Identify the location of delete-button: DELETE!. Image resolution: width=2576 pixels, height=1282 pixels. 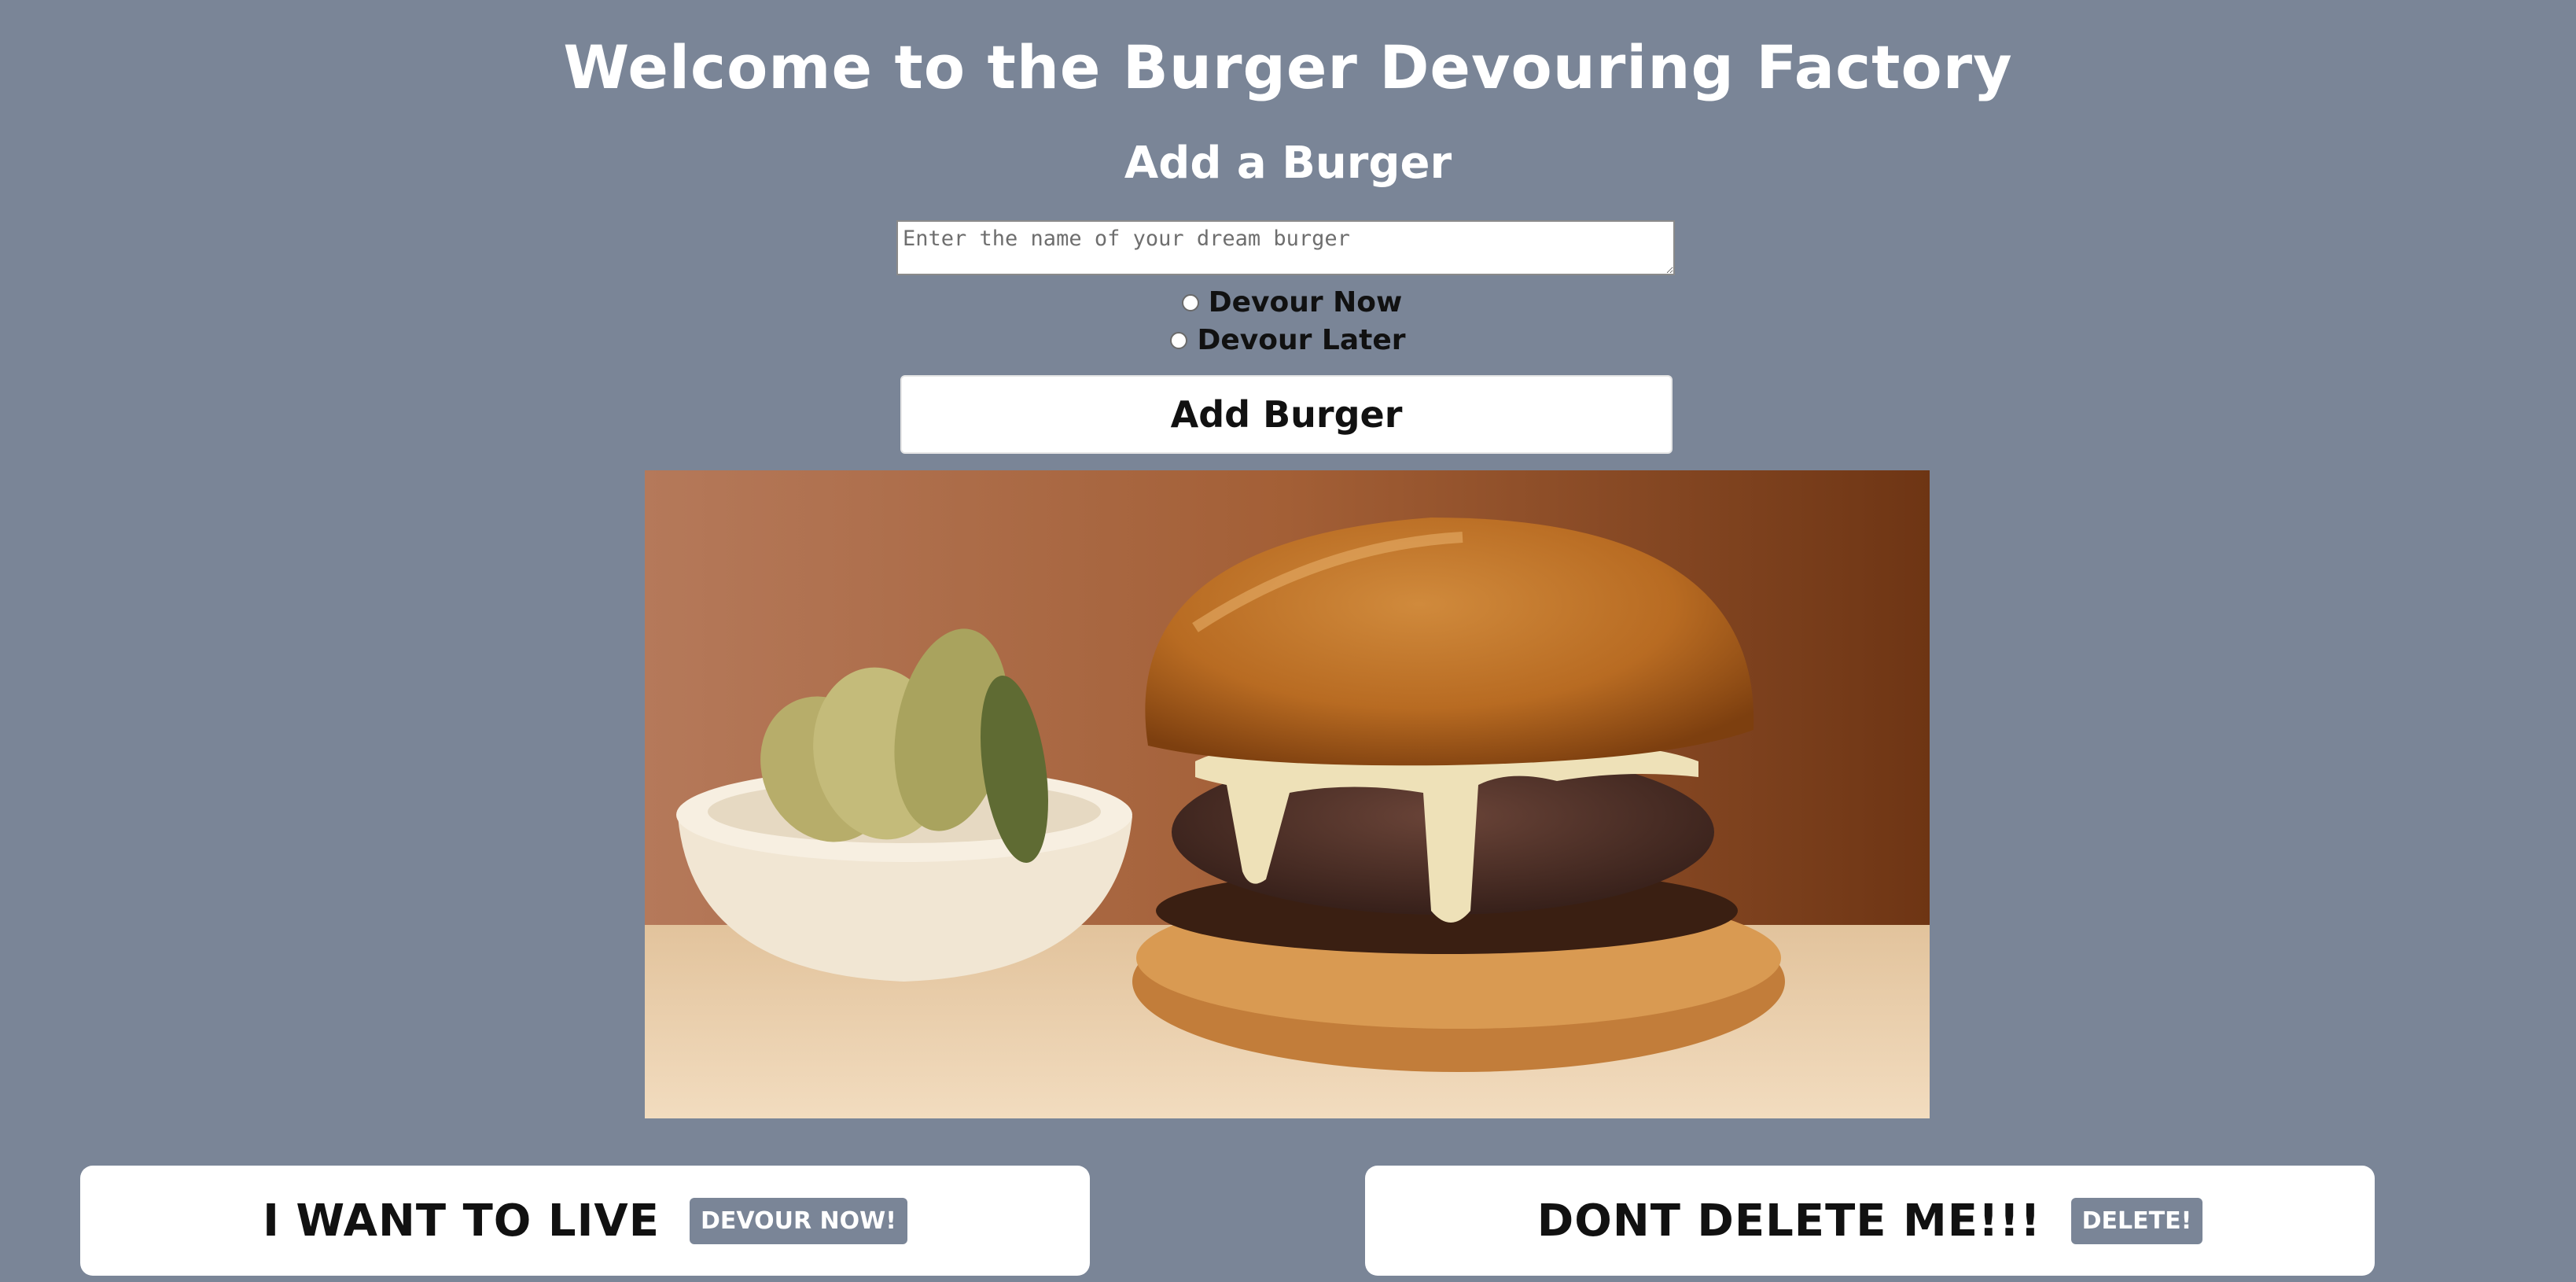
(2137, 1220).